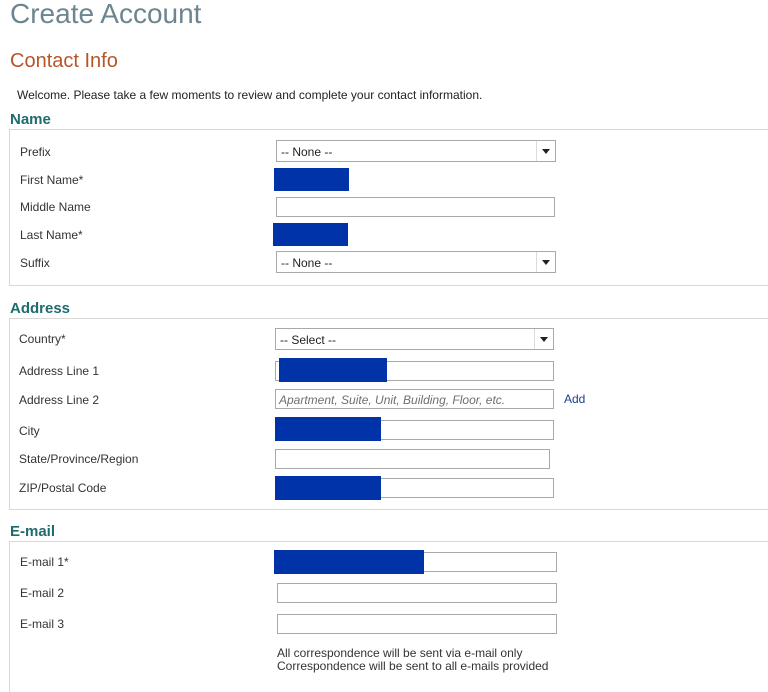 This screenshot has width=768, height=692. Describe the element at coordinates (63, 488) in the screenshot. I see `zip-label: ZIP/Postal Code` at that location.